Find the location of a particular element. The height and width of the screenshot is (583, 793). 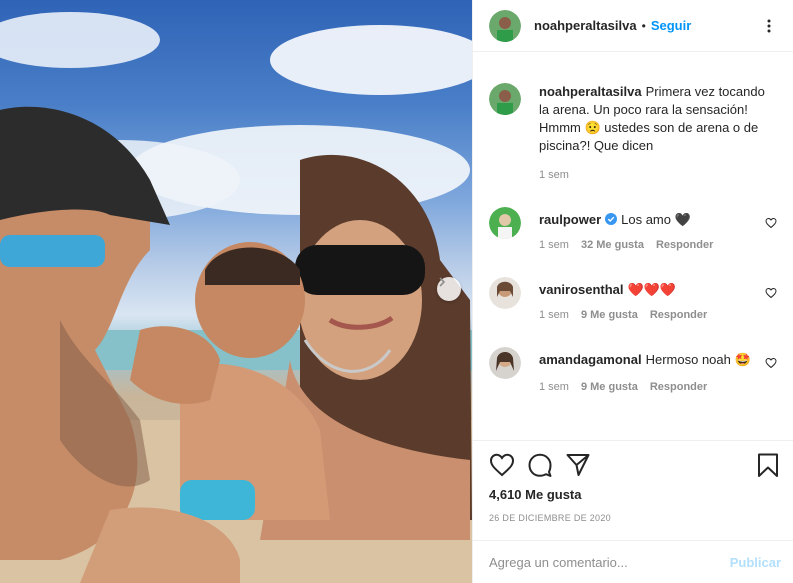

next-photo-button is located at coordinates (449, 289).